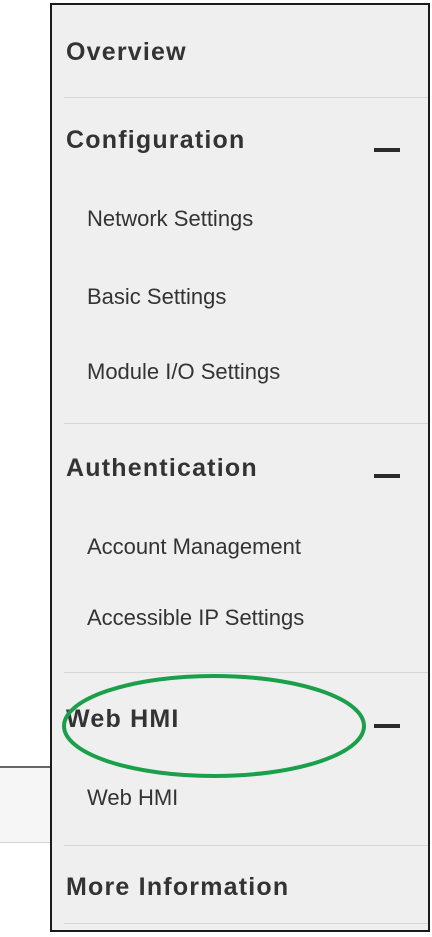  I want to click on menu-item-more-information: More Information, so click(233, 887).